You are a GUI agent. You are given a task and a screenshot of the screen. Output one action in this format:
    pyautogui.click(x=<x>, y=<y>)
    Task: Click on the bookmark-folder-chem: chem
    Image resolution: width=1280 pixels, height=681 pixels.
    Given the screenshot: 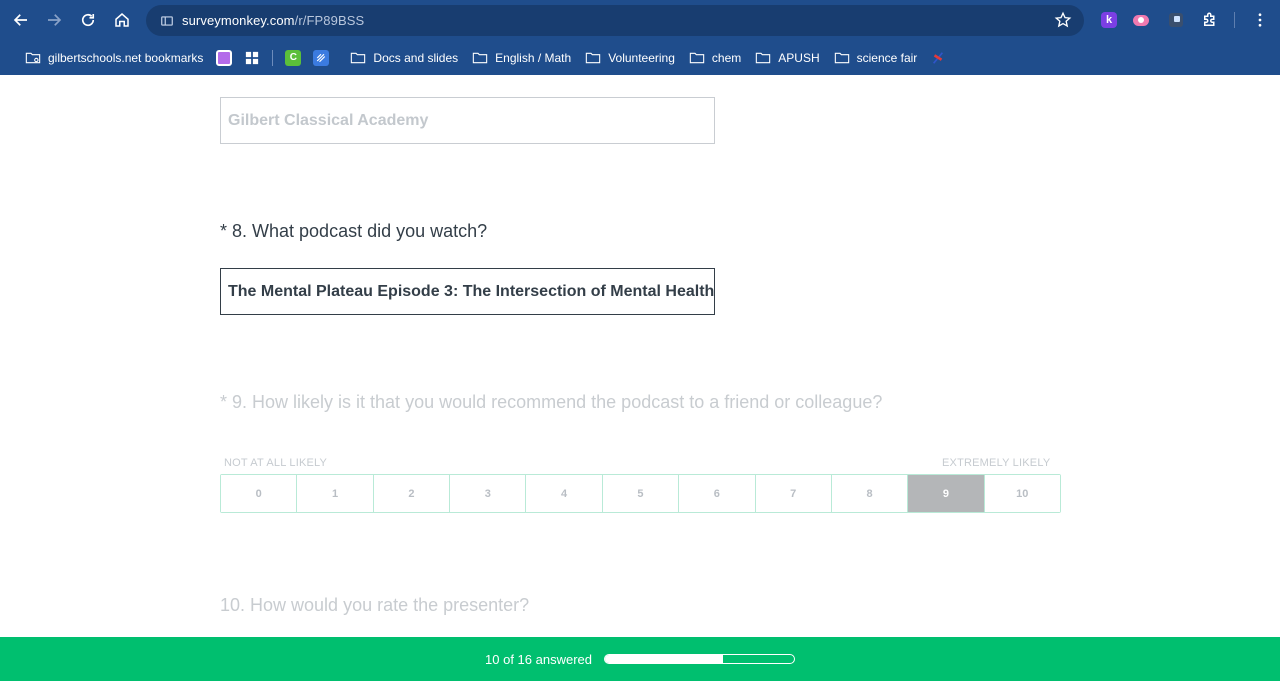 What is the action you would take?
    pyautogui.click(x=715, y=58)
    